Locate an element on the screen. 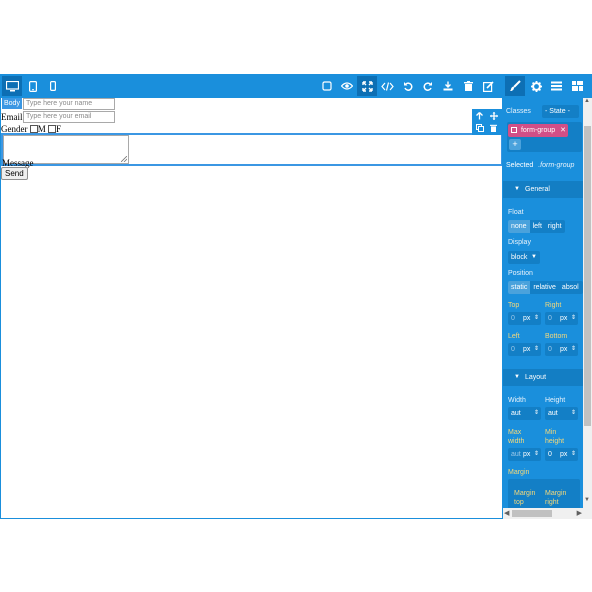 The width and height of the screenshot is (592, 592). float-none-option: none is located at coordinates (519, 226).